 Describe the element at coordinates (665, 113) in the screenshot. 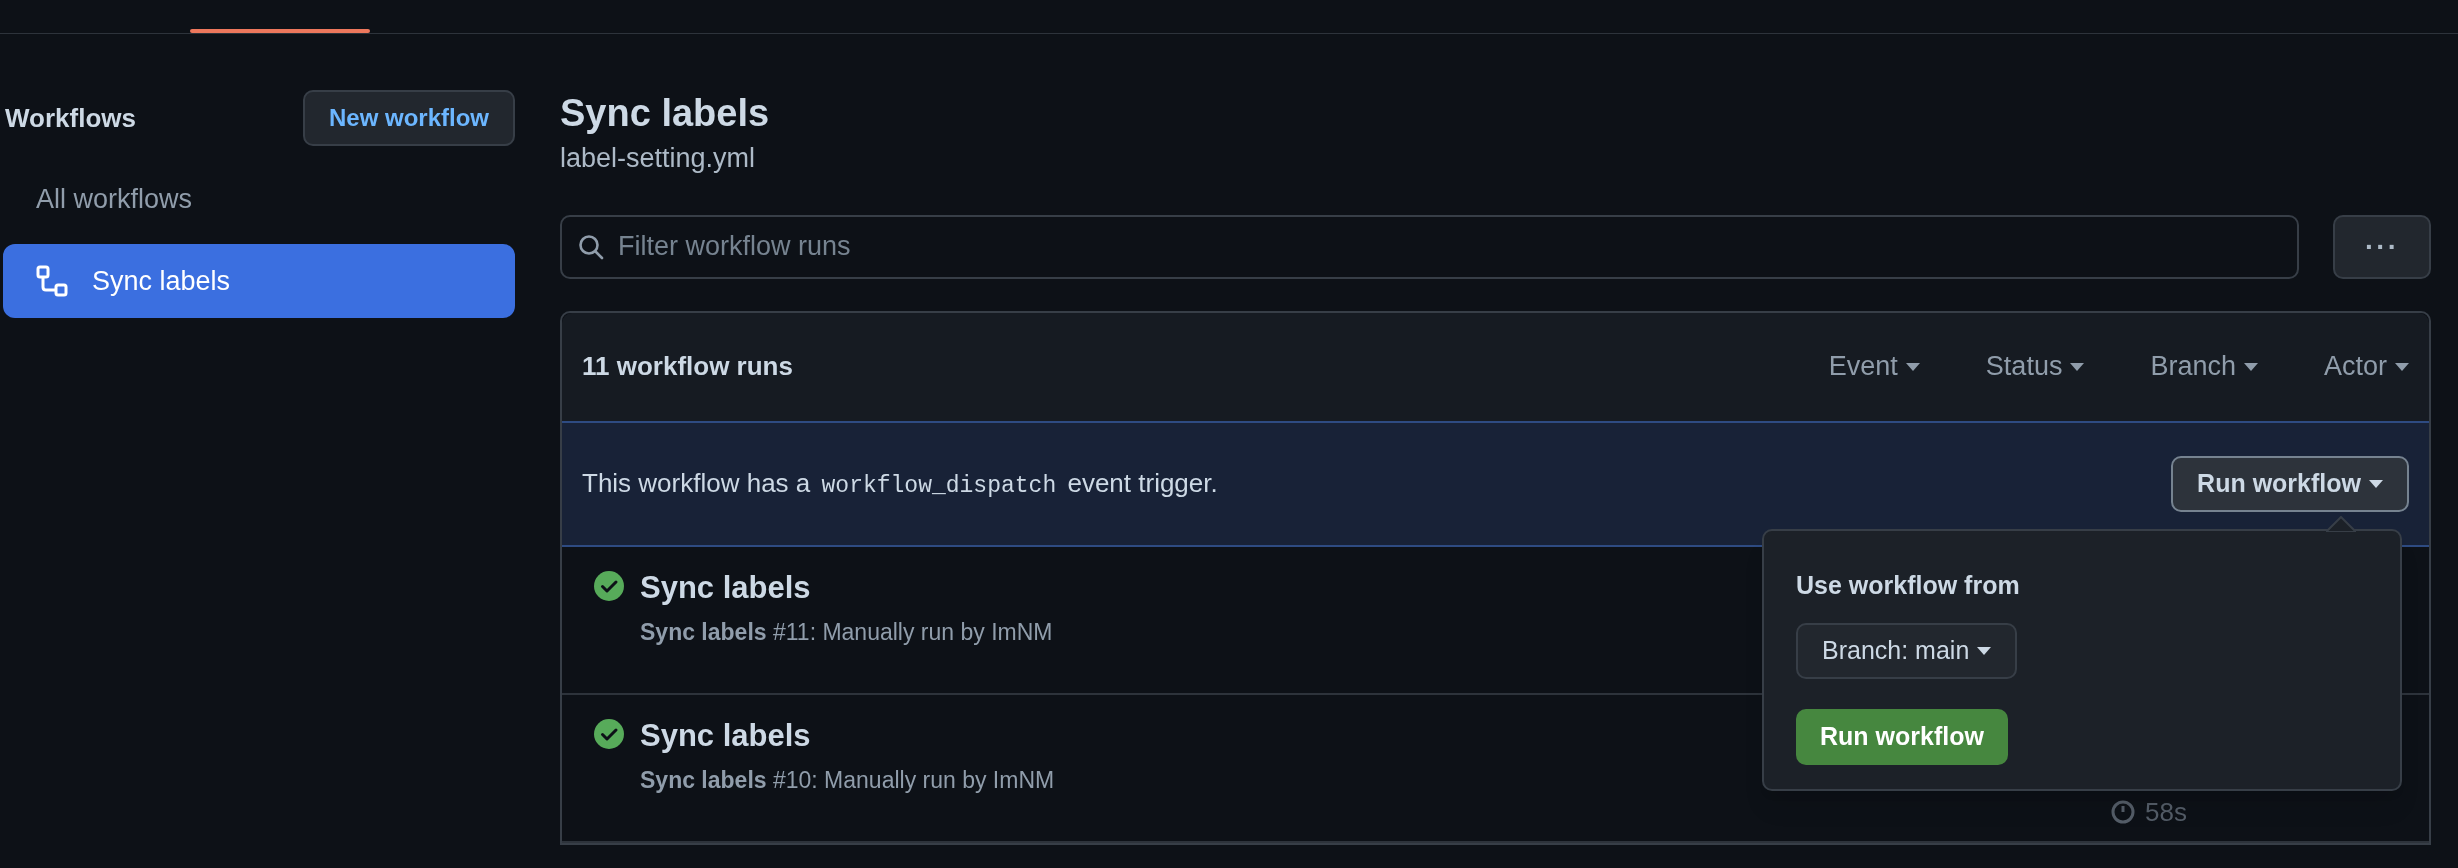

I see `page-title: Sync labels` at that location.